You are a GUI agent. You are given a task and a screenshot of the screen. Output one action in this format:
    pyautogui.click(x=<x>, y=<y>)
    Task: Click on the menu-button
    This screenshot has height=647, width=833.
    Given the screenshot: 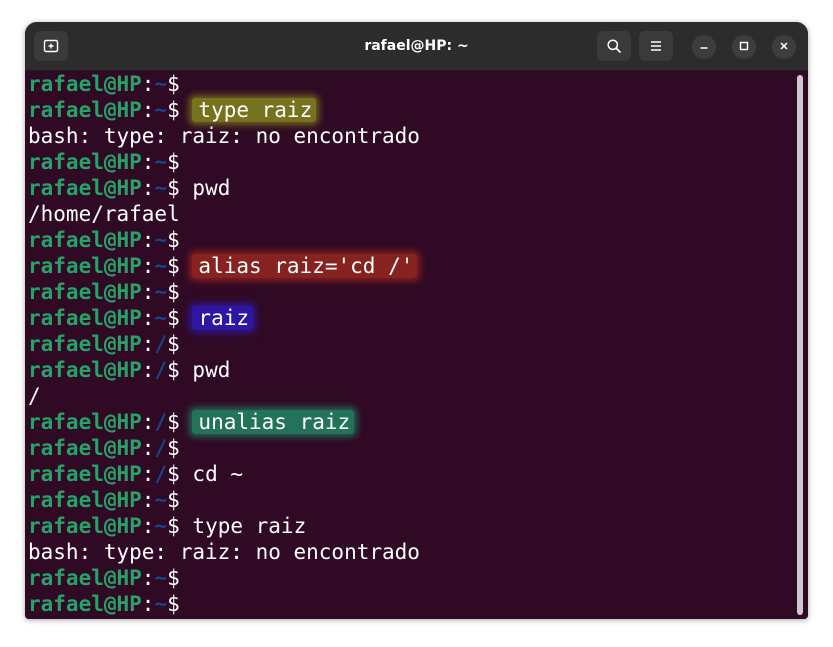 What is the action you would take?
    pyautogui.click(x=656, y=46)
    